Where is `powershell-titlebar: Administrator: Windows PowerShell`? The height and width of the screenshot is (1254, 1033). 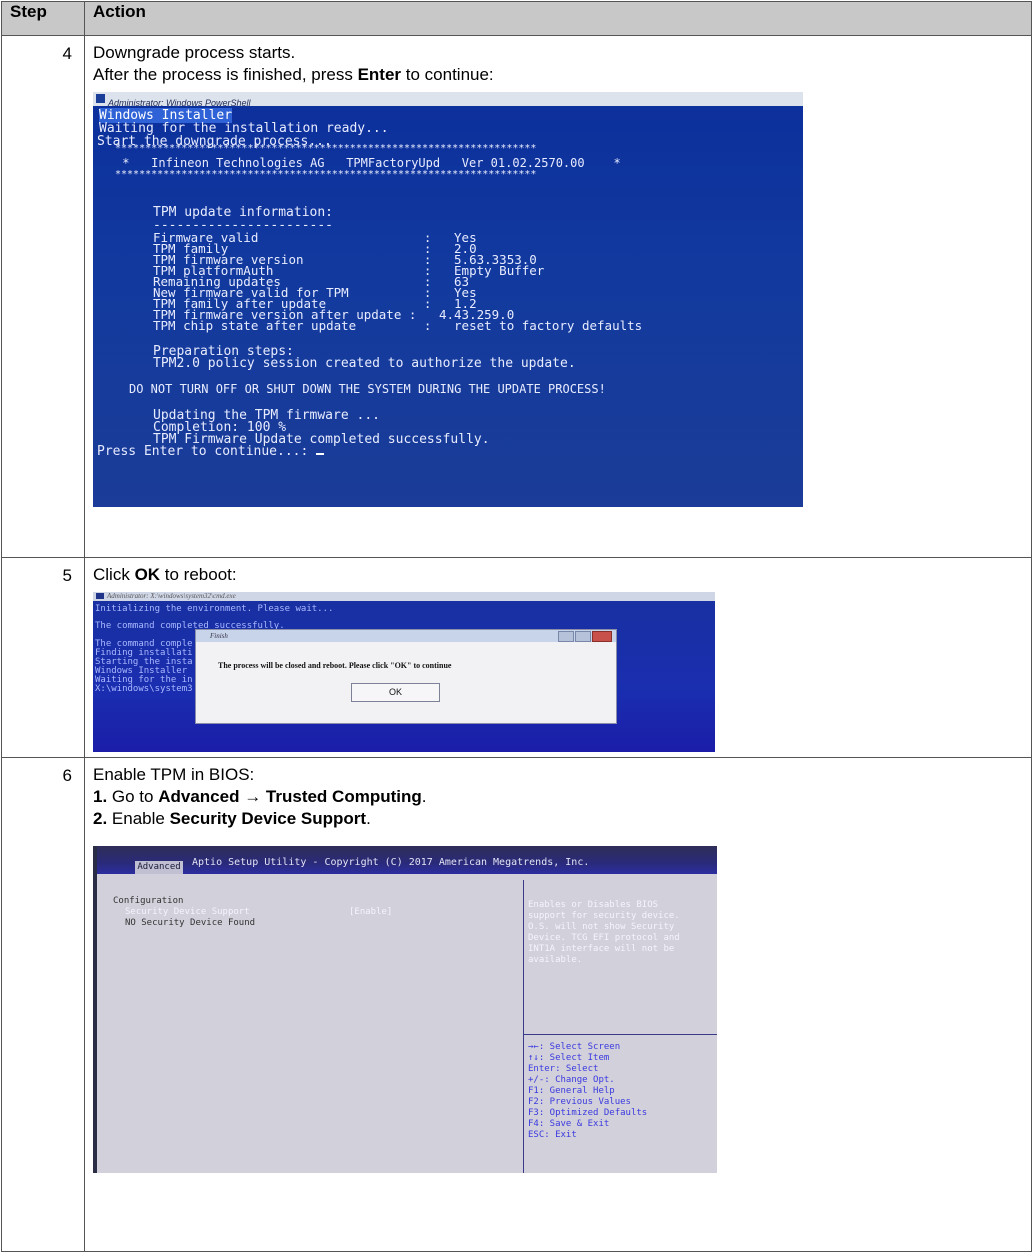
powershell-titlebar: Administrator: Windows PowerShell is located at coordinates (448, 100).